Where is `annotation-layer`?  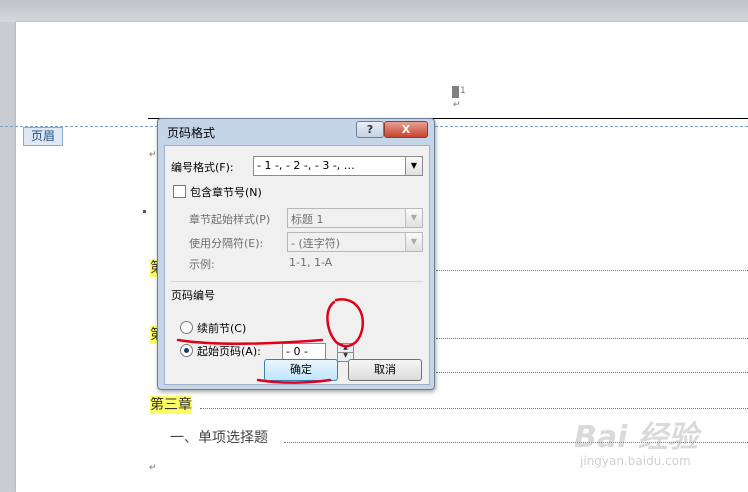 annotation-layer is located at coordinates (270, 341).